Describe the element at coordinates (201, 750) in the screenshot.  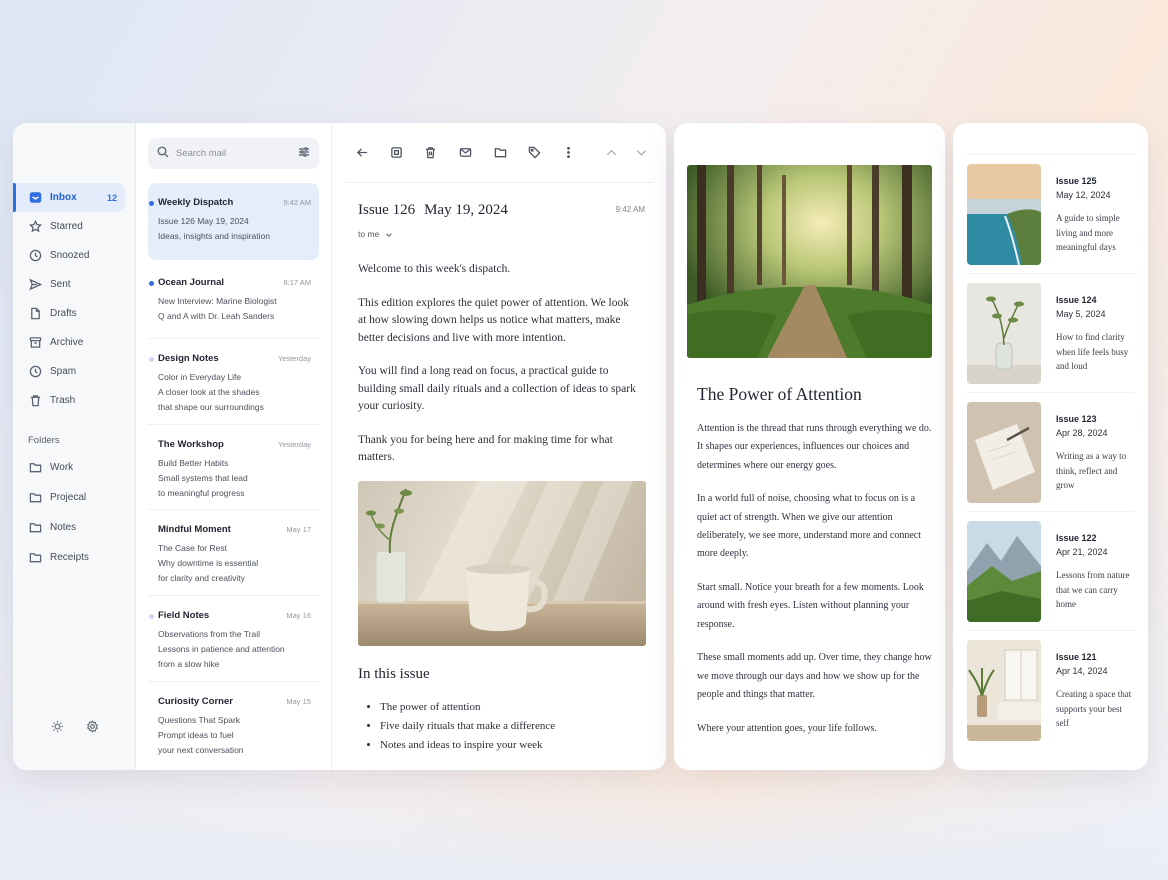
I see `message-preview-line: your next conversation` at that location.